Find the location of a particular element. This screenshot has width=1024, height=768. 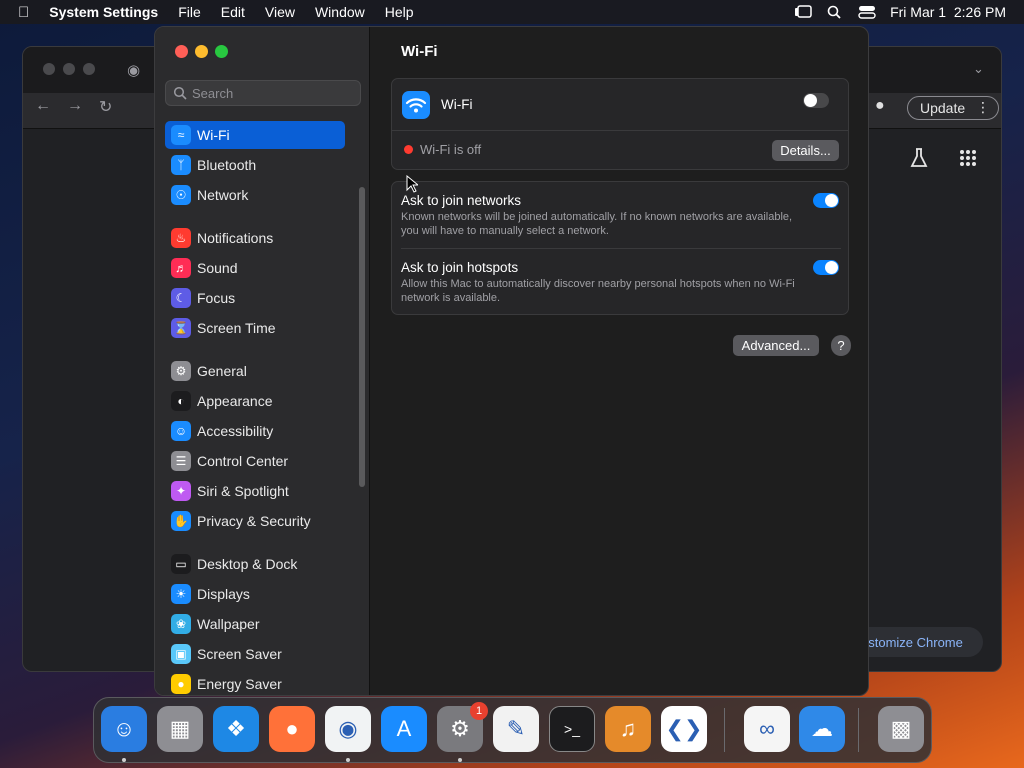

help-button: ? is located at coordinates (841, 345).